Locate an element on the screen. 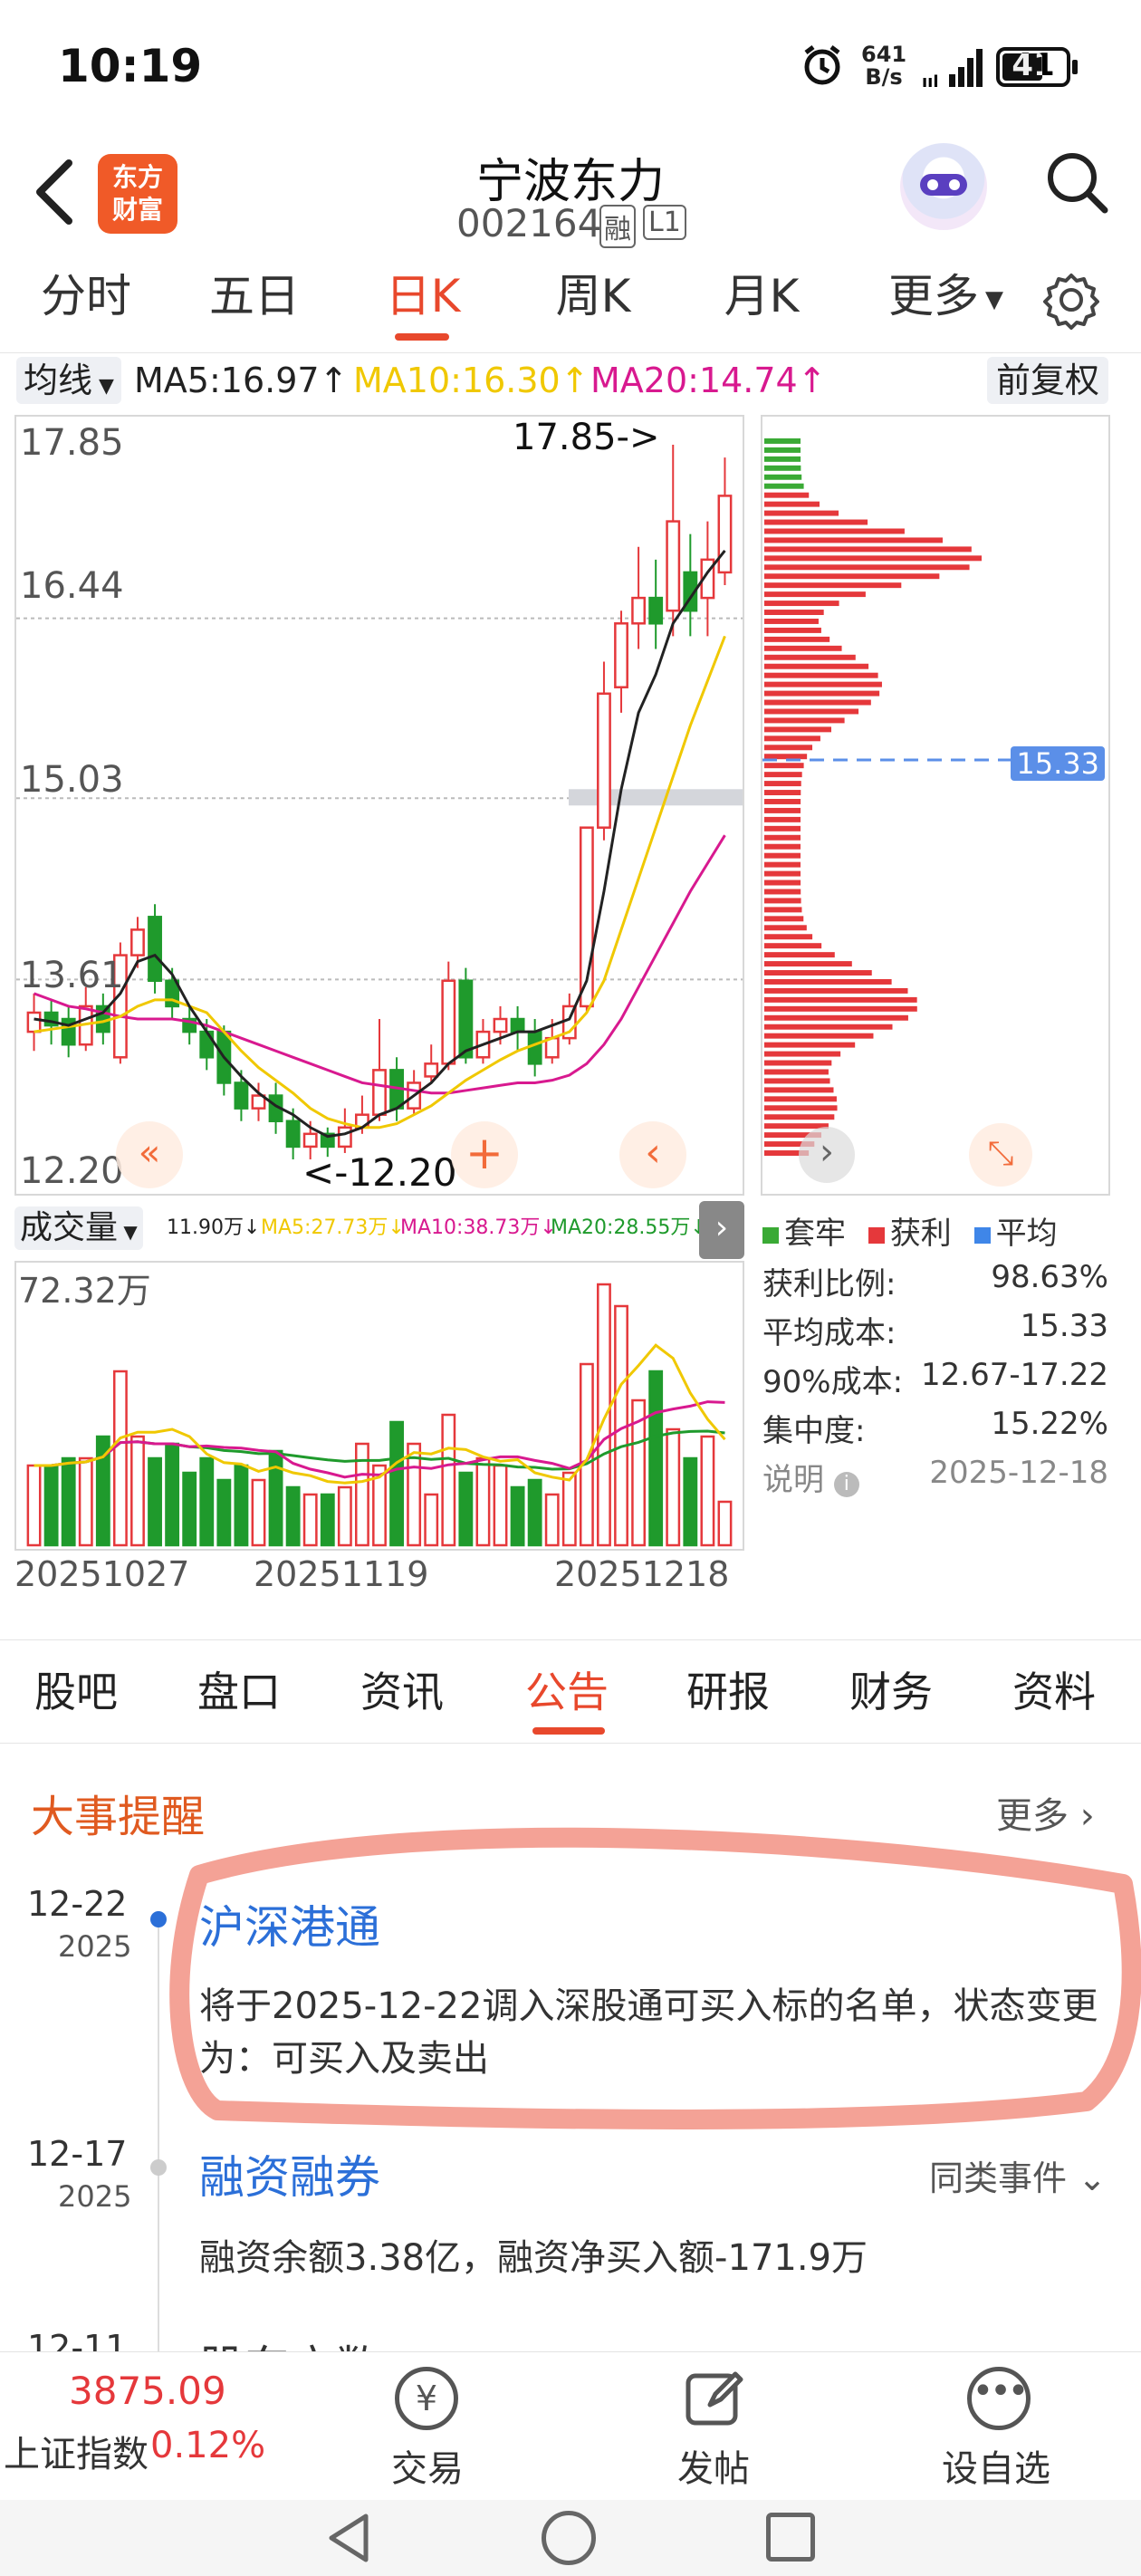 The width and height of the screenshot is (1141, 2576). ma5-value: MA5:16.97↑ is located at coordinates (241, 380).